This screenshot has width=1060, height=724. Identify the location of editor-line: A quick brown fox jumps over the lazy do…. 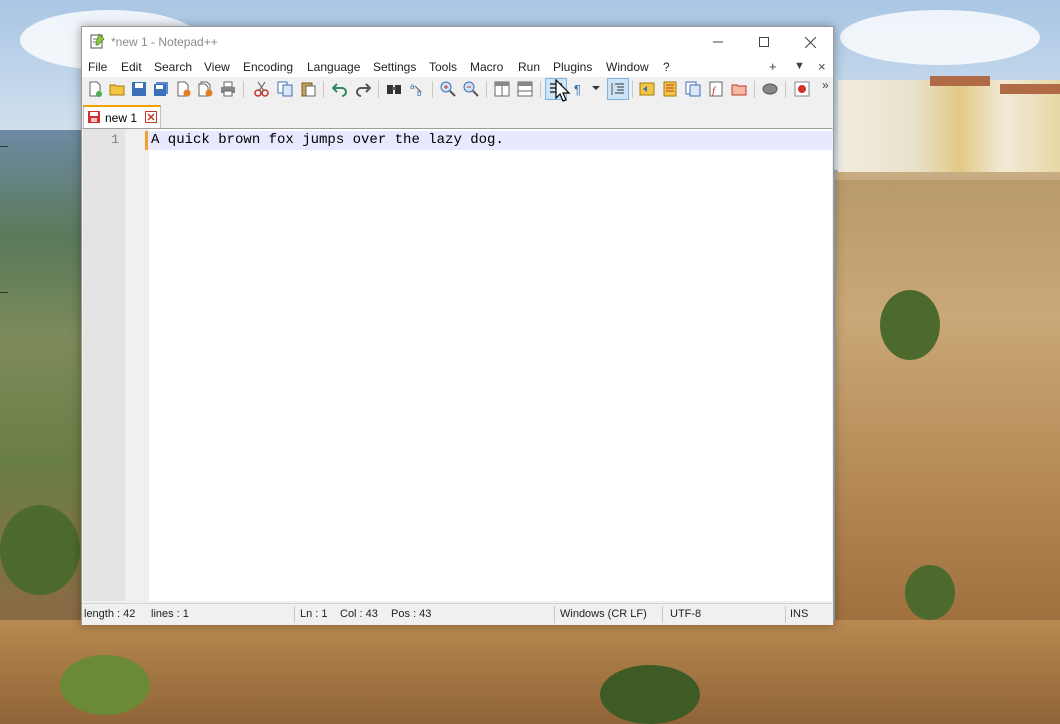
(327, 140).